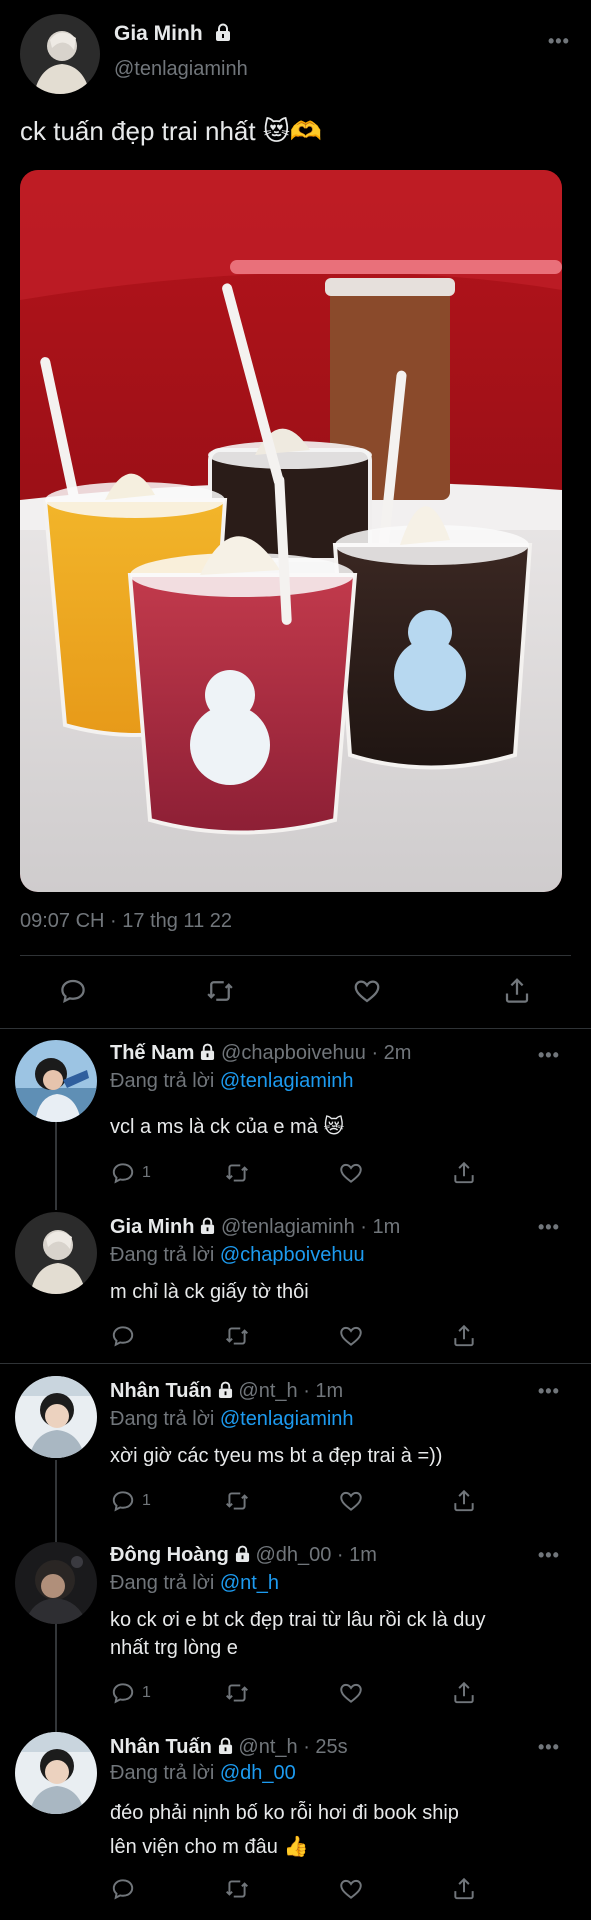 The height and width of the screenshot is (1920, 591). What do you see at coordinates (169, 1555) in the screenshot?
I see `reply-author-name: Đông Hoàng` at bounding box center [169, 1555].